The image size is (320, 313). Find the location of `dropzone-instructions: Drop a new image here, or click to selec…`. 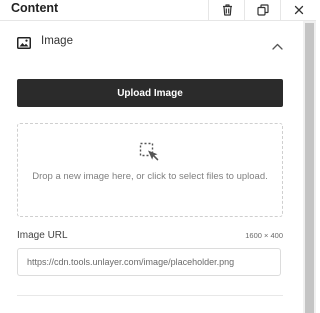

dropzone-instructions: Drop a new image here, or click to selec… is located at coordinates (150, 176).